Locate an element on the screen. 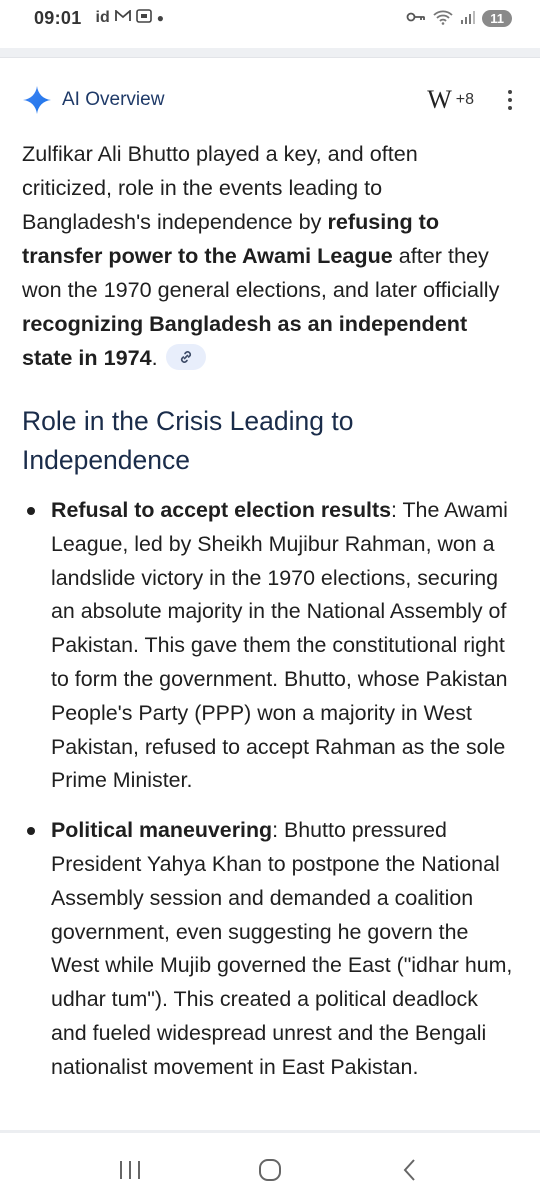  id-icon: id is located at coordinates (102, 17).